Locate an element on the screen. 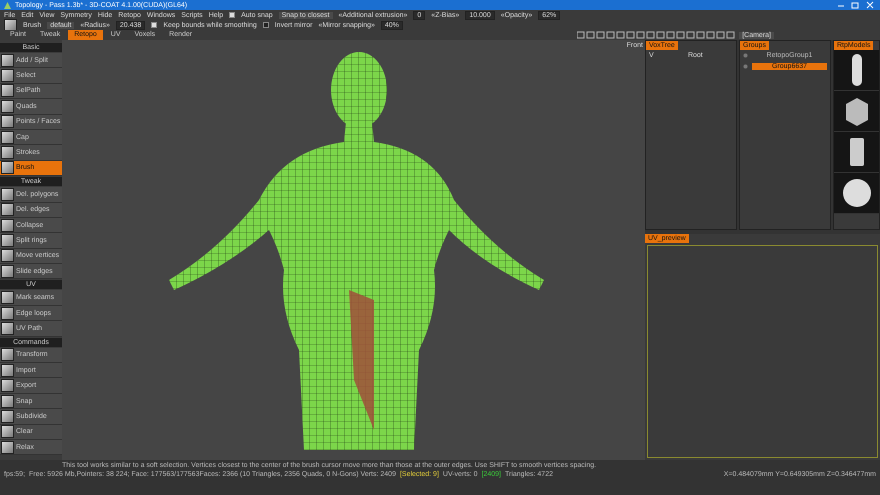 The width and height of the screenshot is (880, 495). sphere-icon is located at coordinates (857, 193).